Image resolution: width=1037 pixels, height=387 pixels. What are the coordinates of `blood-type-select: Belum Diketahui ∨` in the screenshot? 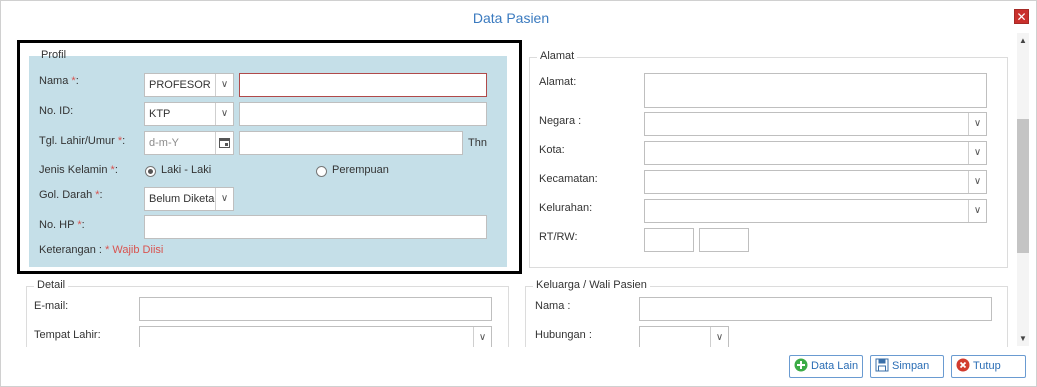 It's located at (189, 199).